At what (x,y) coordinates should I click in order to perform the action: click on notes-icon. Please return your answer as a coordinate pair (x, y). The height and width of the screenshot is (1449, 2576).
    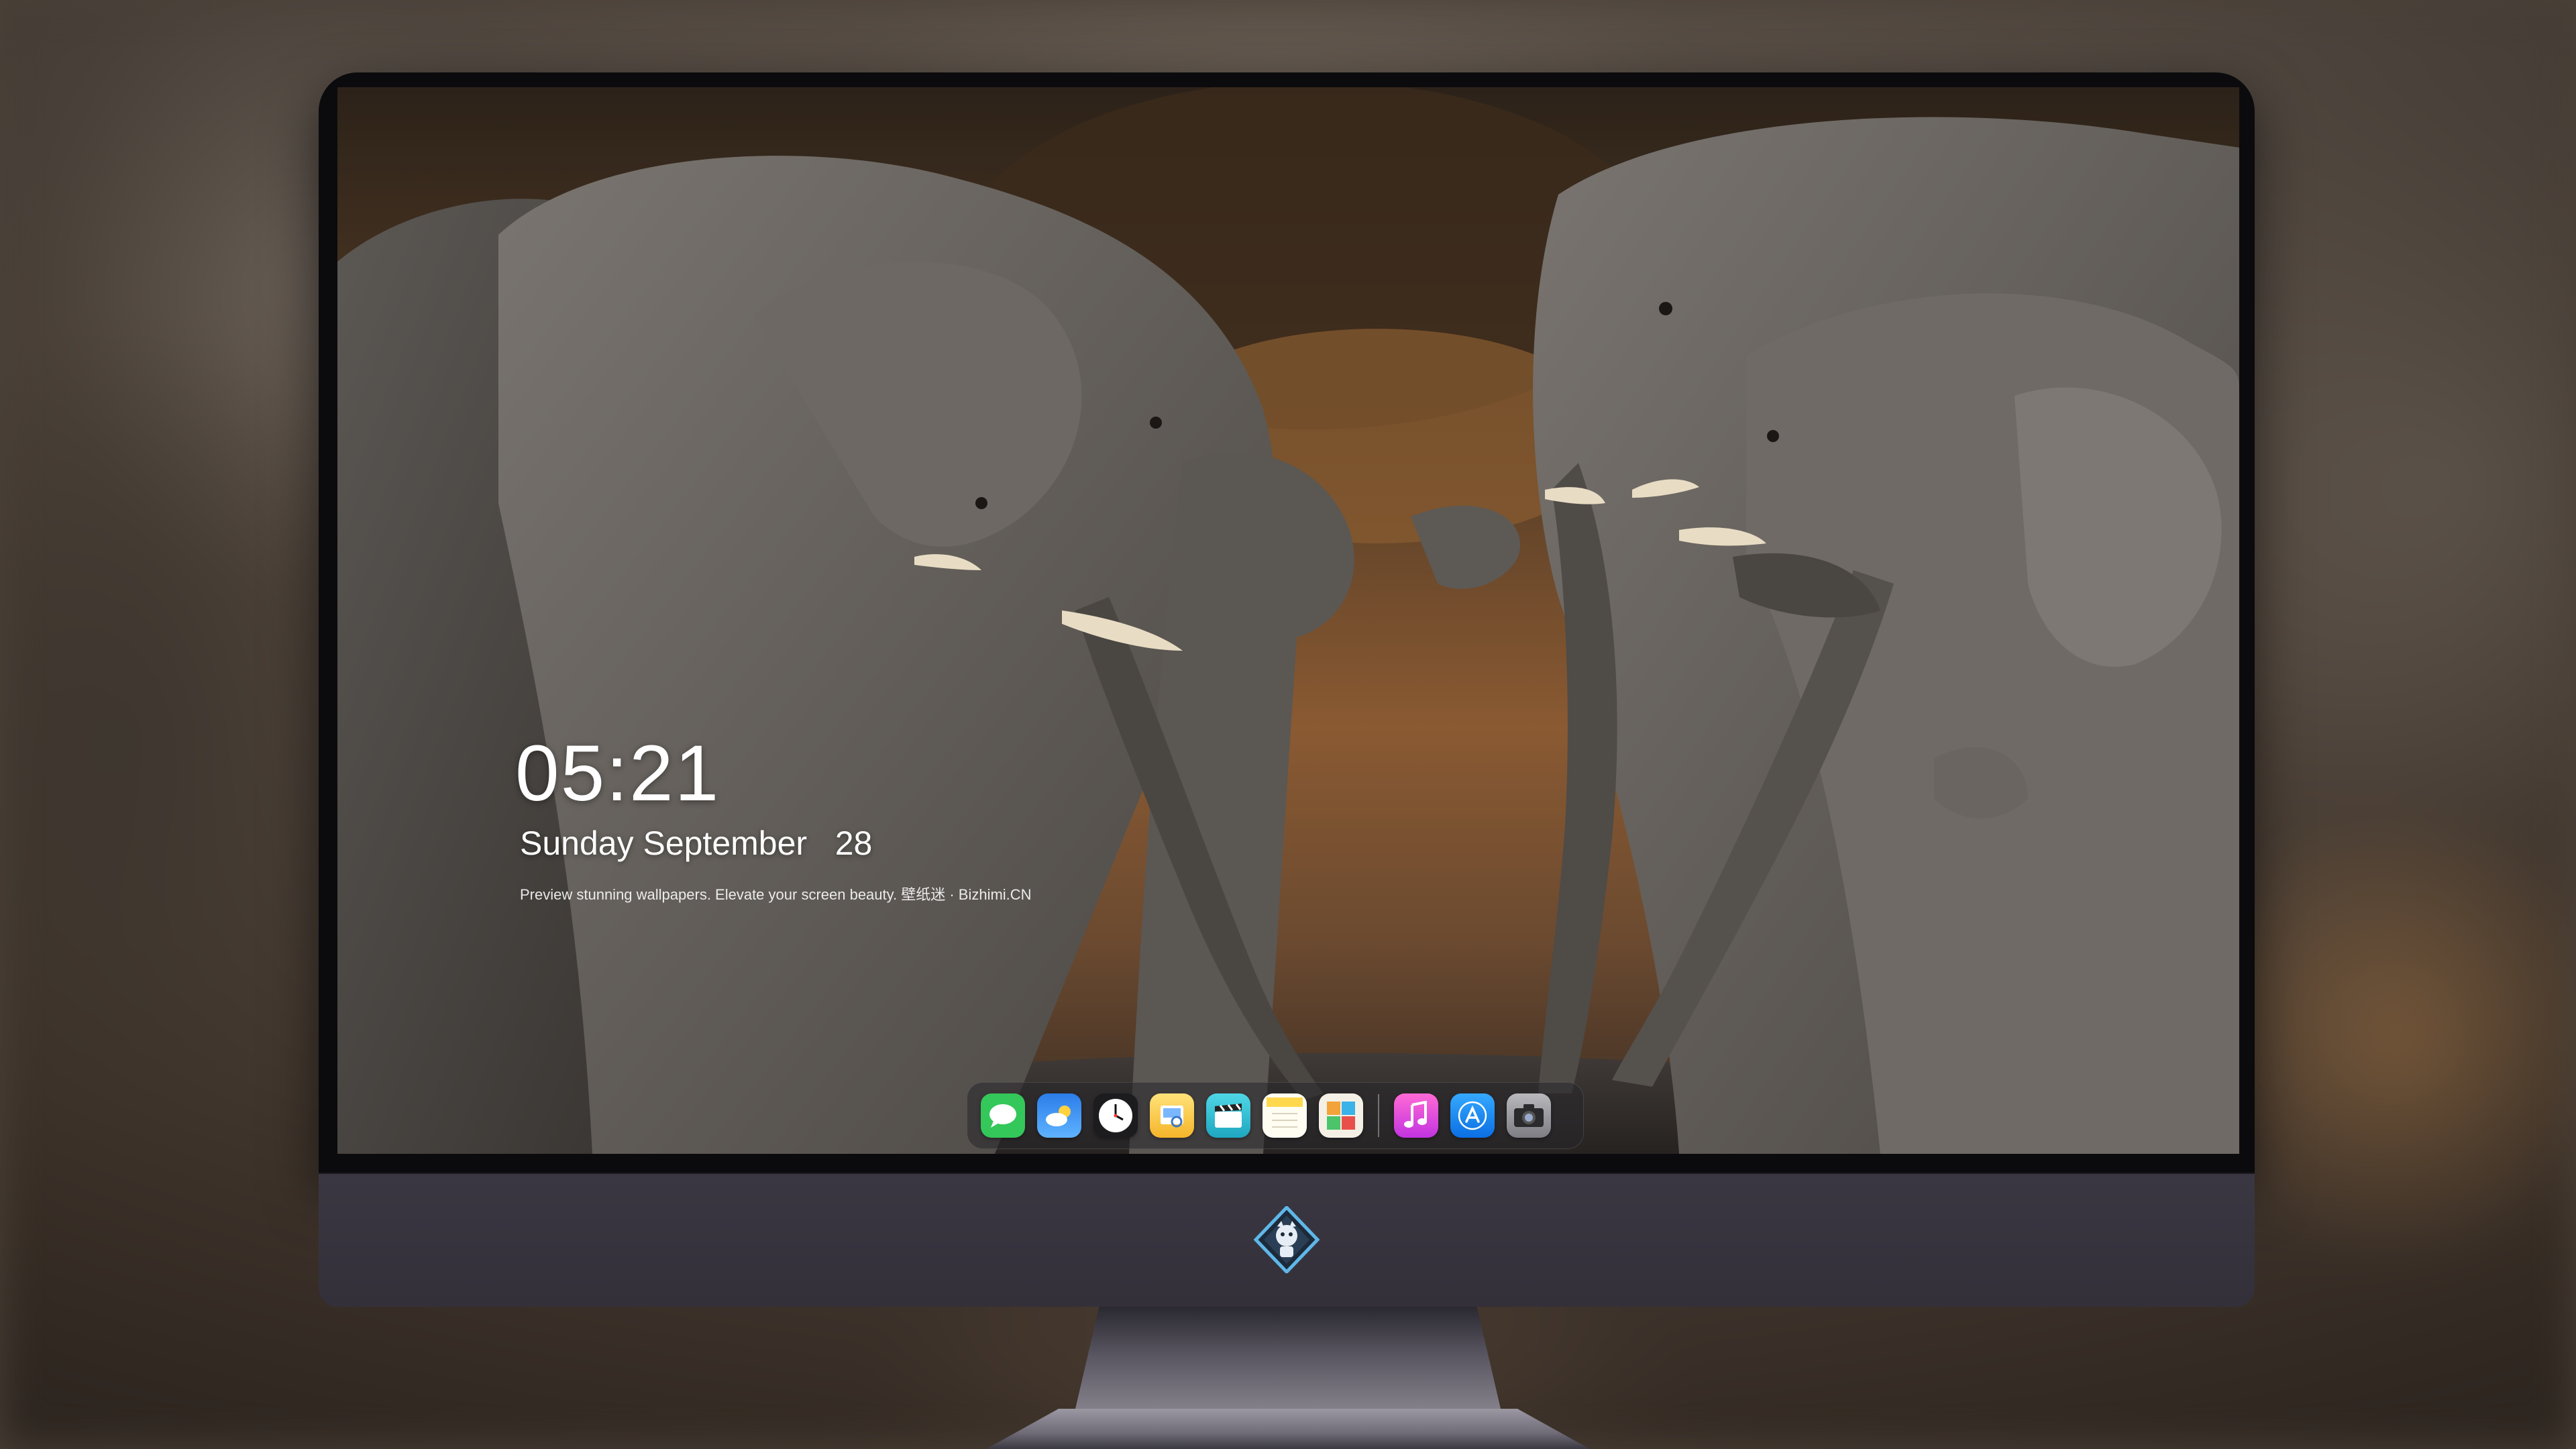
    Looking at the image, I should click on (1285, 1115).